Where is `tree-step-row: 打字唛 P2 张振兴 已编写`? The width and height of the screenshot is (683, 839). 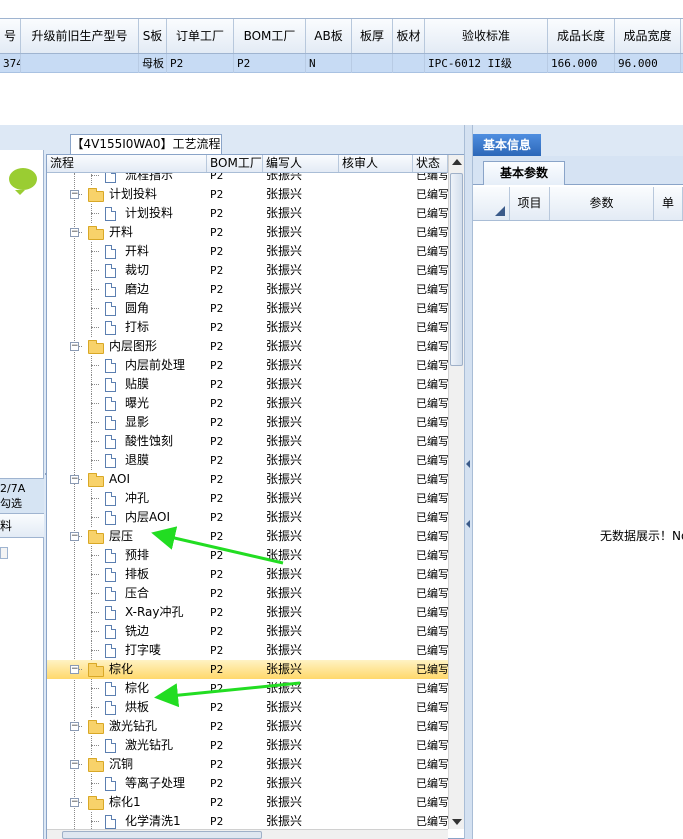
tree-step-row: 打字唛 P2 张振兴 已编写 is located at coordinates (247, 650).